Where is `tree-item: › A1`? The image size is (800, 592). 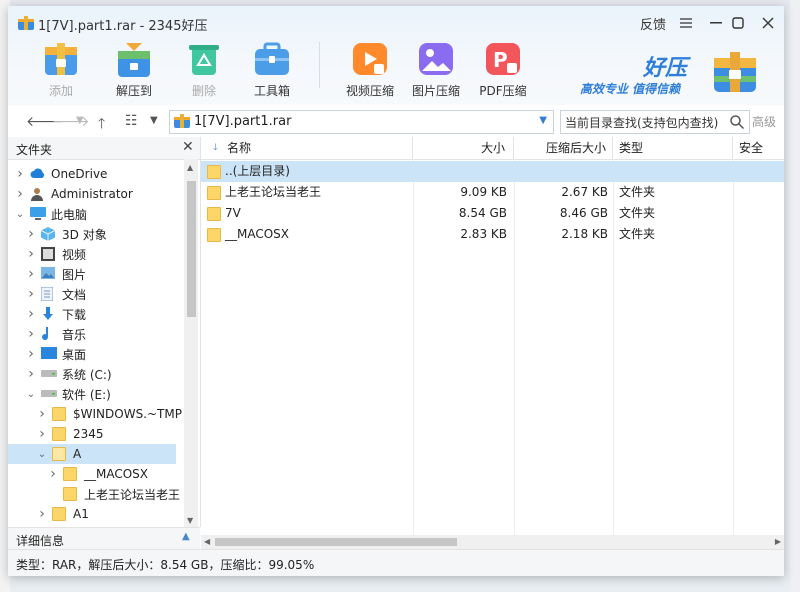 tree-item: › A1 is located at coordinates (48, 514).